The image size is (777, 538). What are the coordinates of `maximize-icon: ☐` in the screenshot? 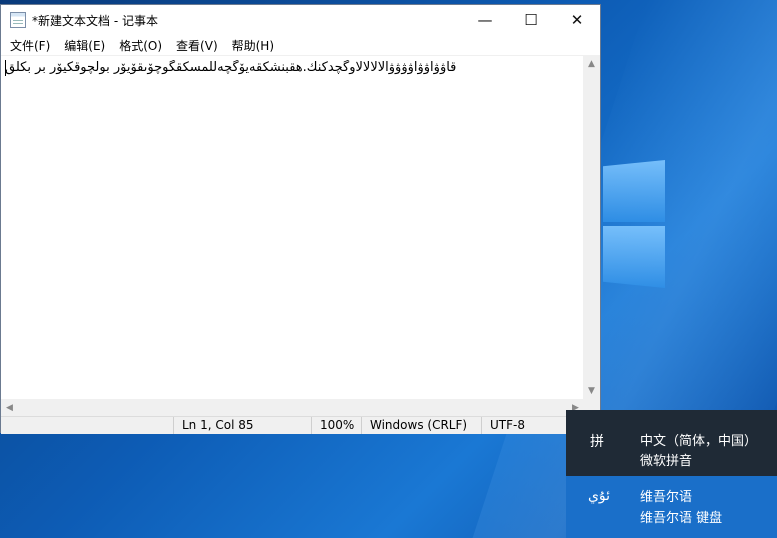 It's located at (531, 20).